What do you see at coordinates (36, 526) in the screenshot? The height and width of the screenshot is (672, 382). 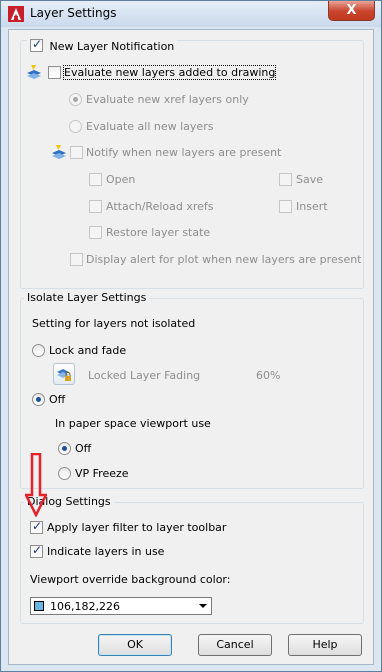 I see `apply-layer-filter-checkbox: ✓` at bounding box center [36, 526].